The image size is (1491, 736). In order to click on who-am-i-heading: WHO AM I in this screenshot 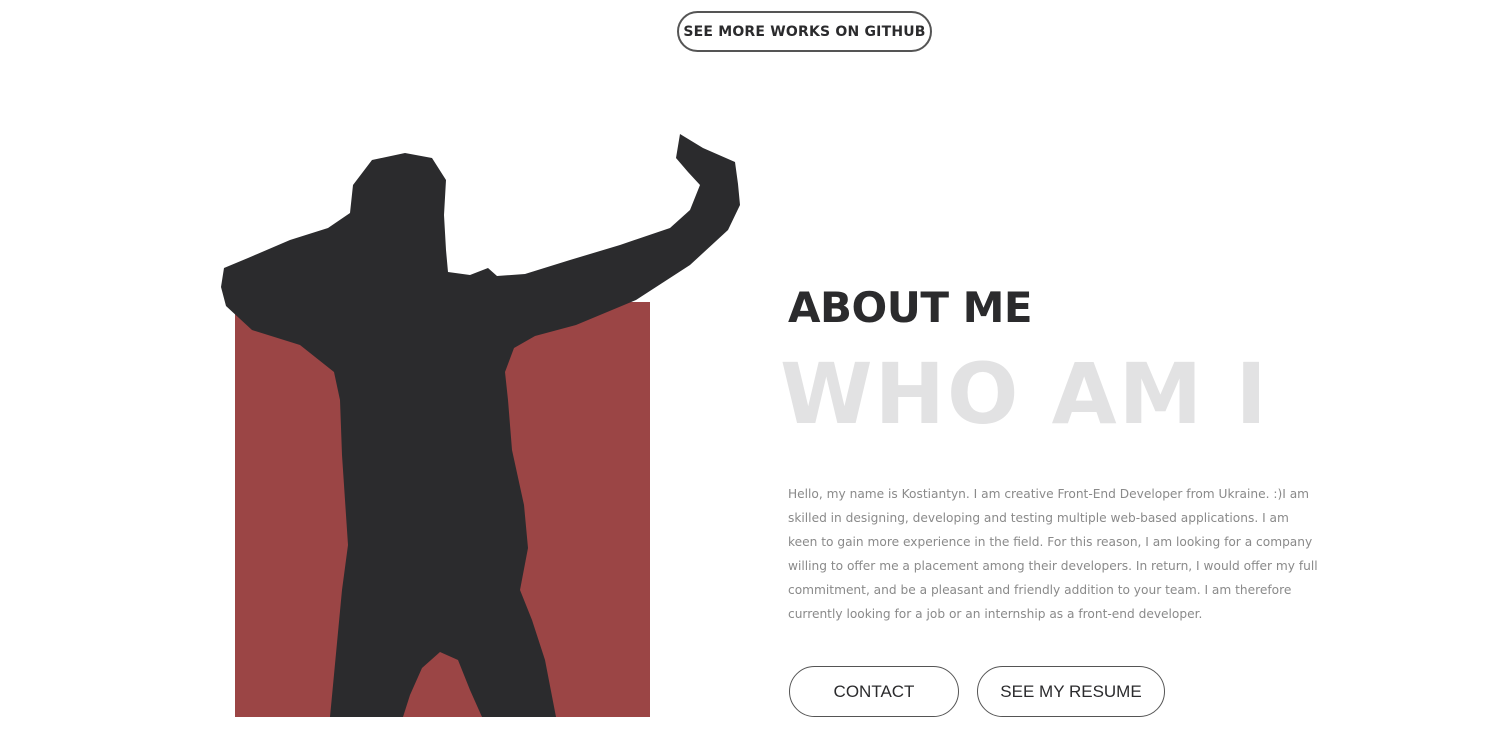, I will do `click(1024, 394)`.